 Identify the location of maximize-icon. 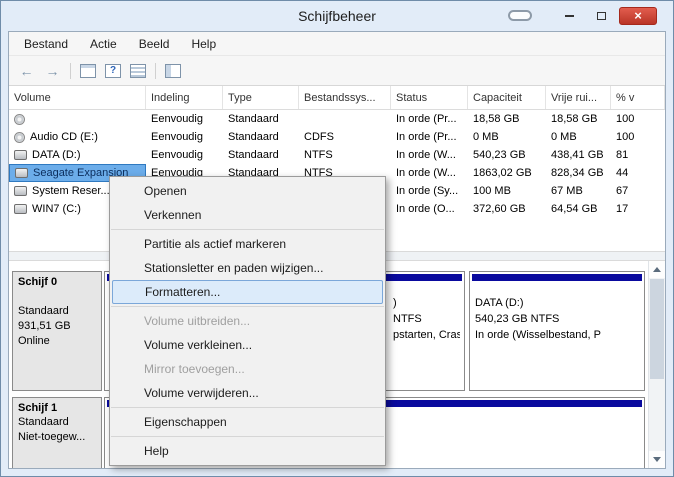
(601, 16).